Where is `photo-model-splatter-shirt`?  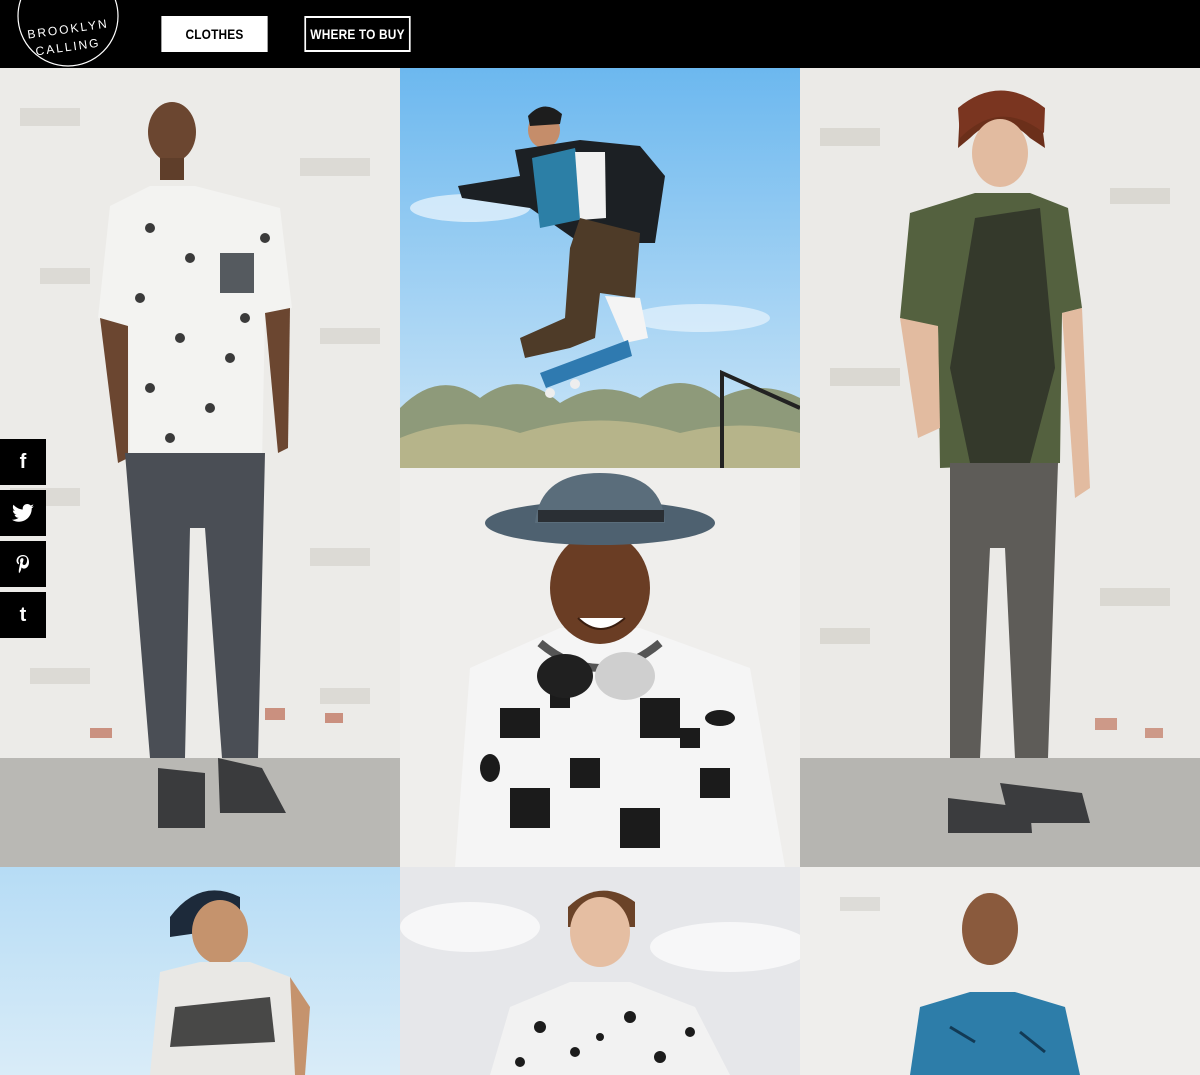 photo-model-splatter-shirt is located at coordinates (600, 971).